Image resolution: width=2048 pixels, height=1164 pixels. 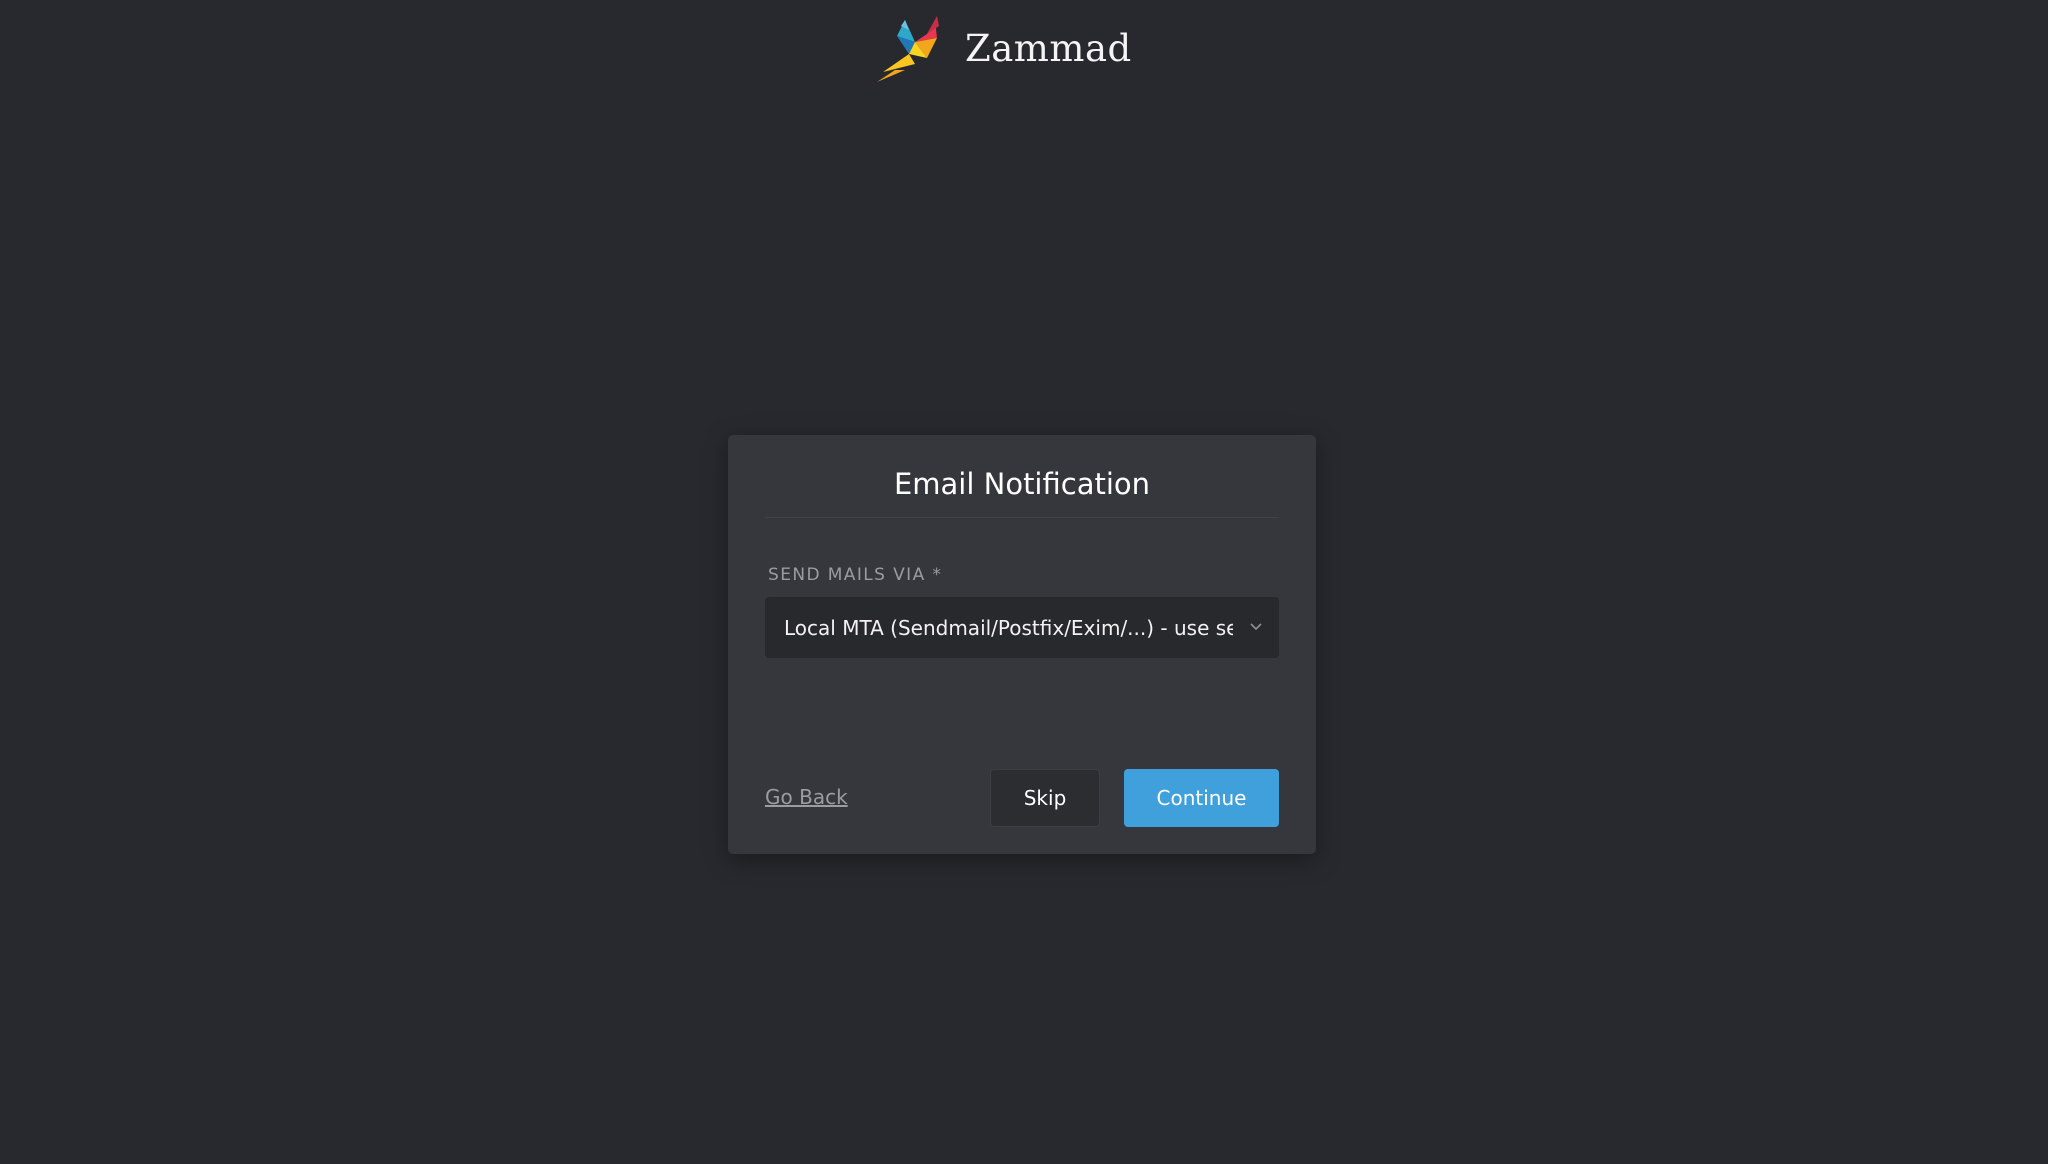 What do you see at coordinates (1022, 517) in the screenshot?
I see `title-divider` at bounding box center [1022, 517].